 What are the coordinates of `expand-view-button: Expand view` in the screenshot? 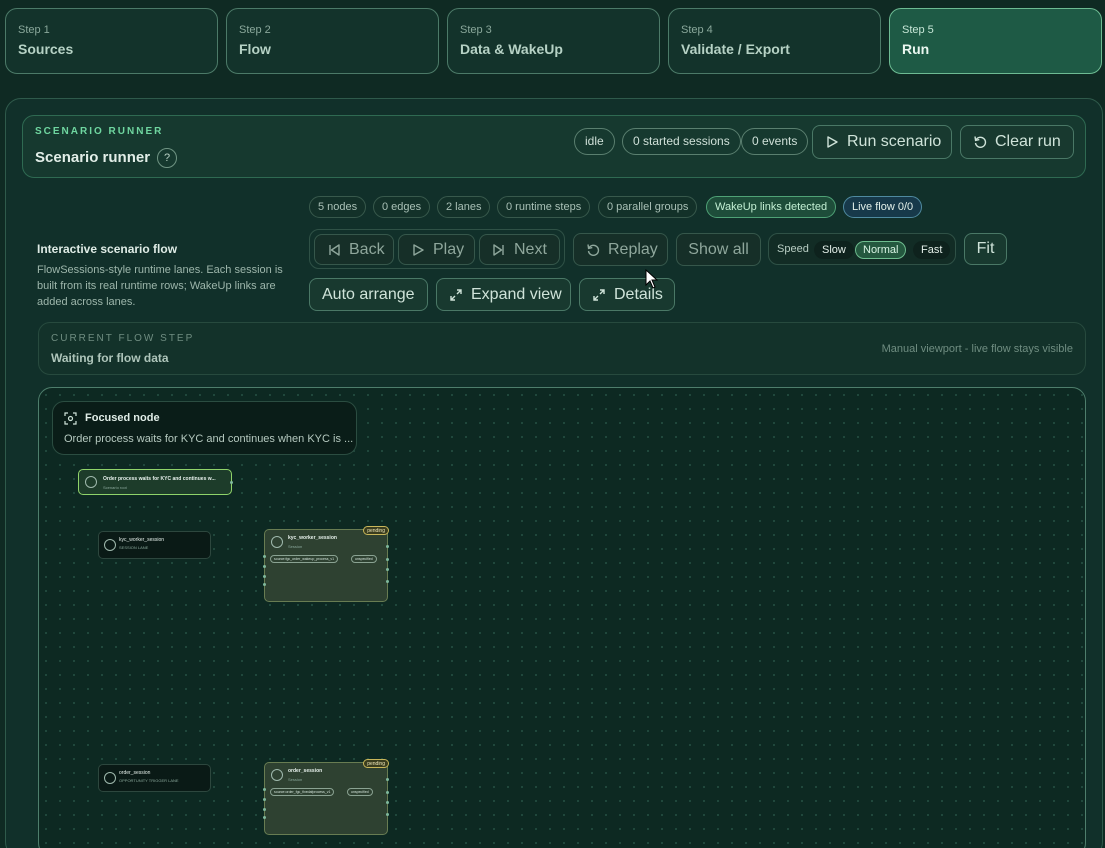 It's located at (503, 294).